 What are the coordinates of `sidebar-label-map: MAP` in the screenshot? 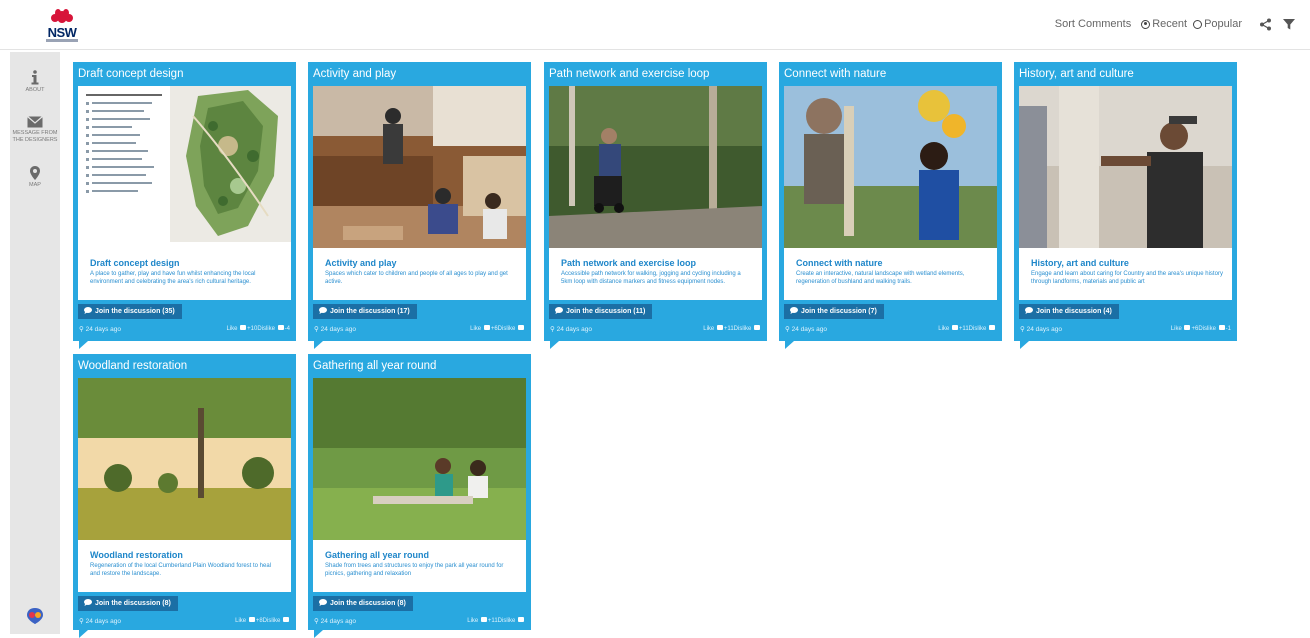 It's located at (35, 185).